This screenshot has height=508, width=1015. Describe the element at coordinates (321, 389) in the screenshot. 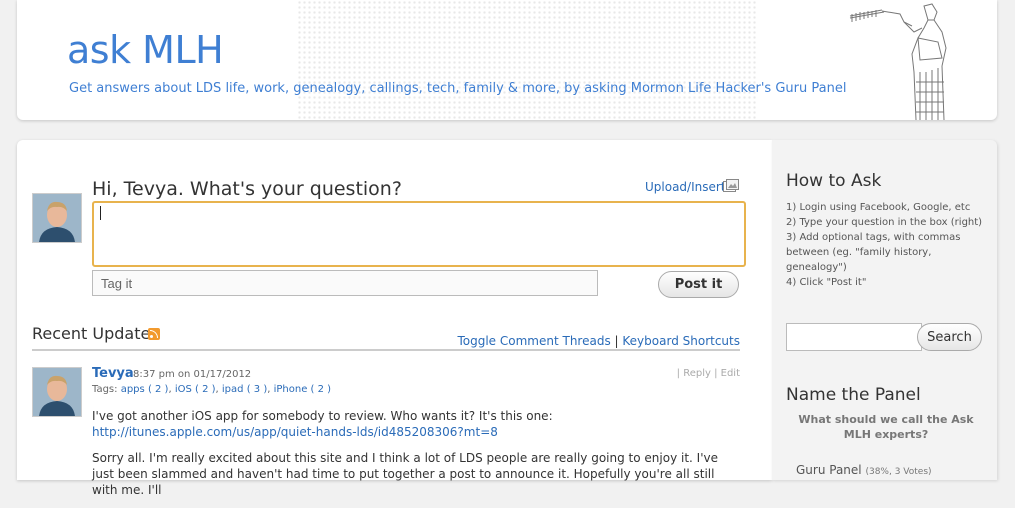

I see `tag-iphone-count: ( 2 )` at that location.